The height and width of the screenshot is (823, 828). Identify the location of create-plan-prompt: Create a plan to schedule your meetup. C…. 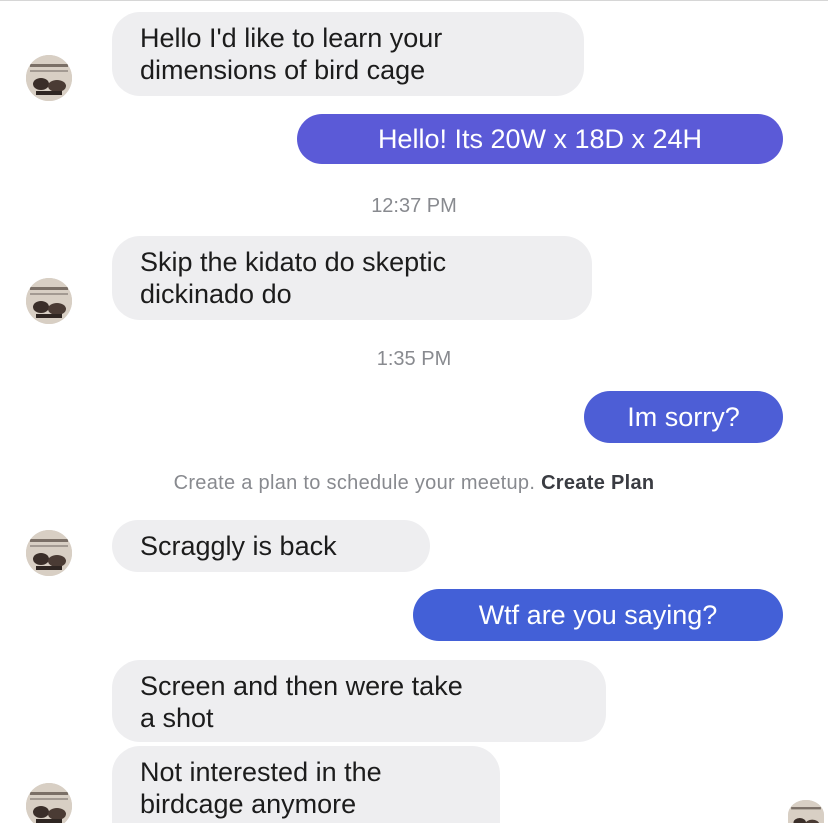
(414, 483).